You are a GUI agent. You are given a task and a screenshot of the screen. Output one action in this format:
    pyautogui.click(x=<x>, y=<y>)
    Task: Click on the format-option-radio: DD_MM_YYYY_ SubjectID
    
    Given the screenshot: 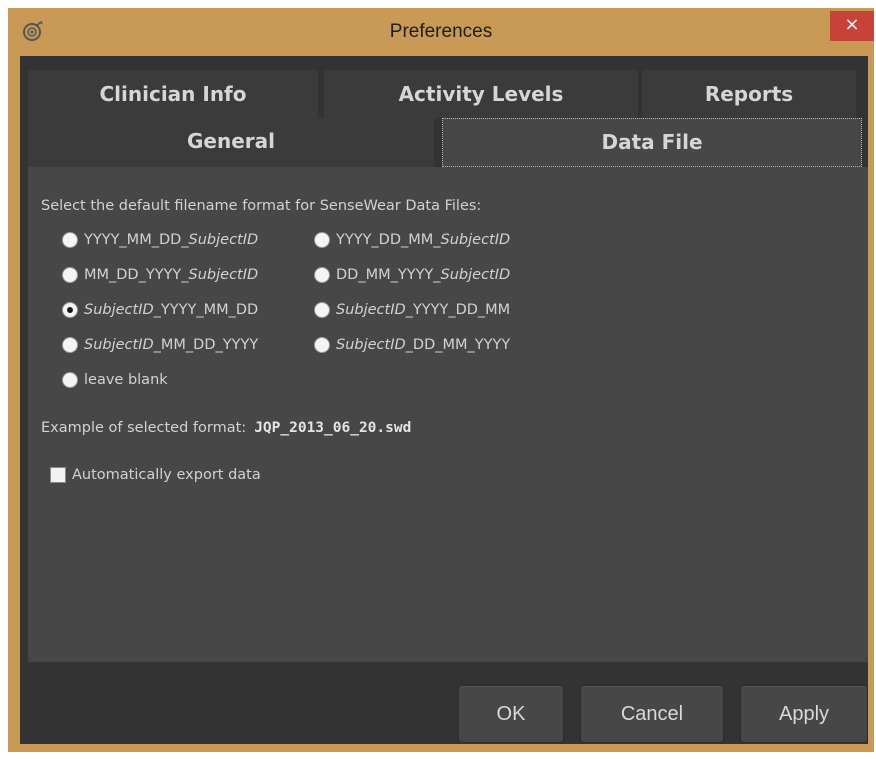 What is the action you would take?
    pyautogui.click(x=412, y=275)
    